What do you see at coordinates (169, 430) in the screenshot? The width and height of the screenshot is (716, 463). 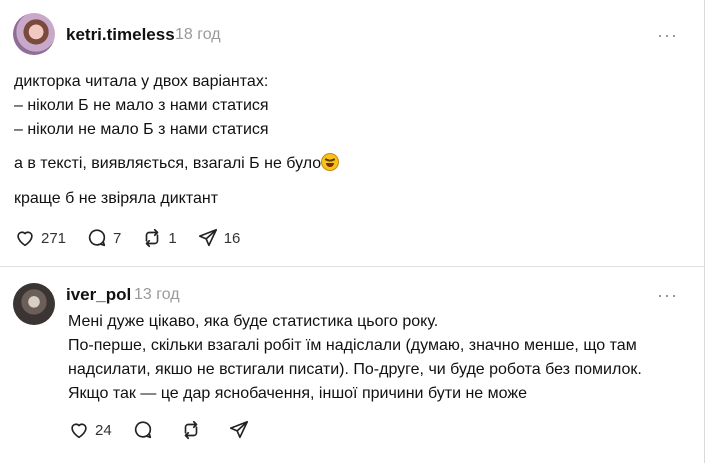 I see `action-bar: 24` at bounding box center [169, 430].